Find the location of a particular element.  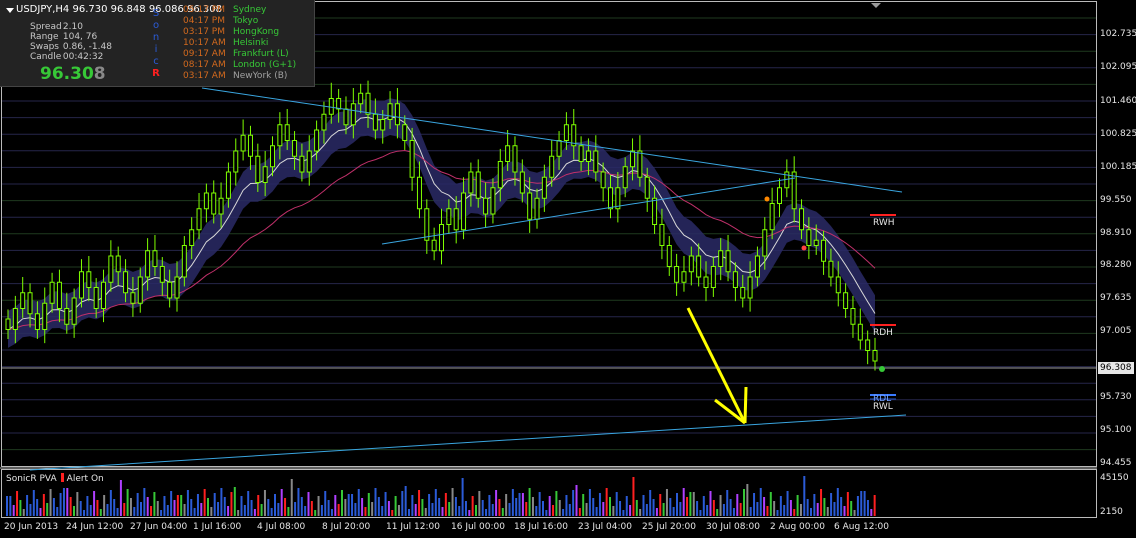

price-tick: 98.910 is located at coordinates (1116, 233).